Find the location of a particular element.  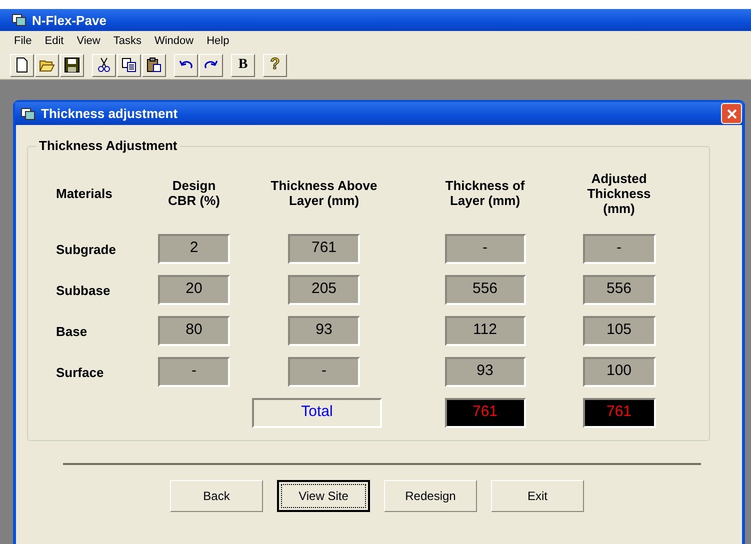

material-label: Surface is located at coordinates (80, 372).